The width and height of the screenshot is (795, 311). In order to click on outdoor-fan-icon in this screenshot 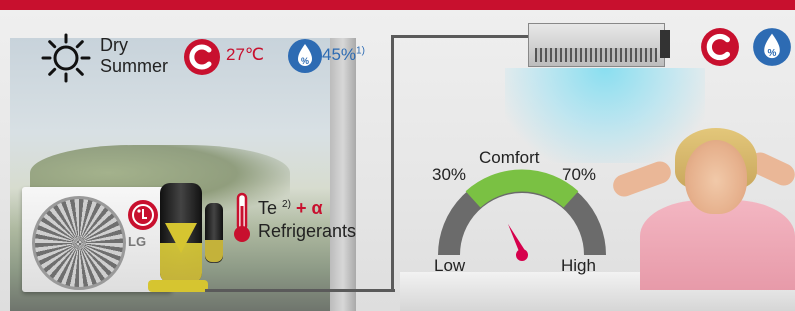, I will do `click(79, 243)`.